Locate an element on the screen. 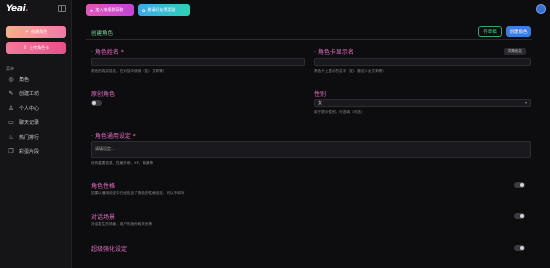  sidebar-item-easter-eggs: ❐ 彩蛋片段 is located at coordinates (36, 152).